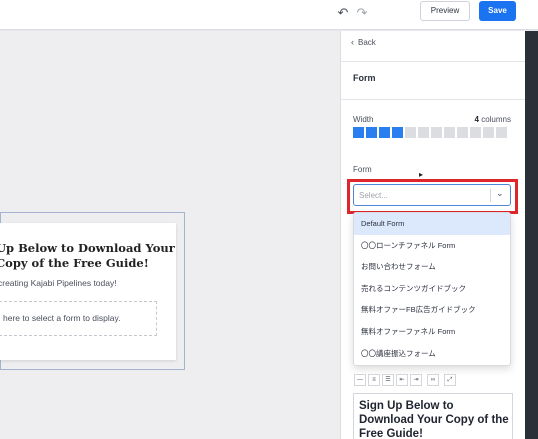 The width and height of the screenshot is (538, 439). I want to click on width-value-number: 4, so click(476, 119).